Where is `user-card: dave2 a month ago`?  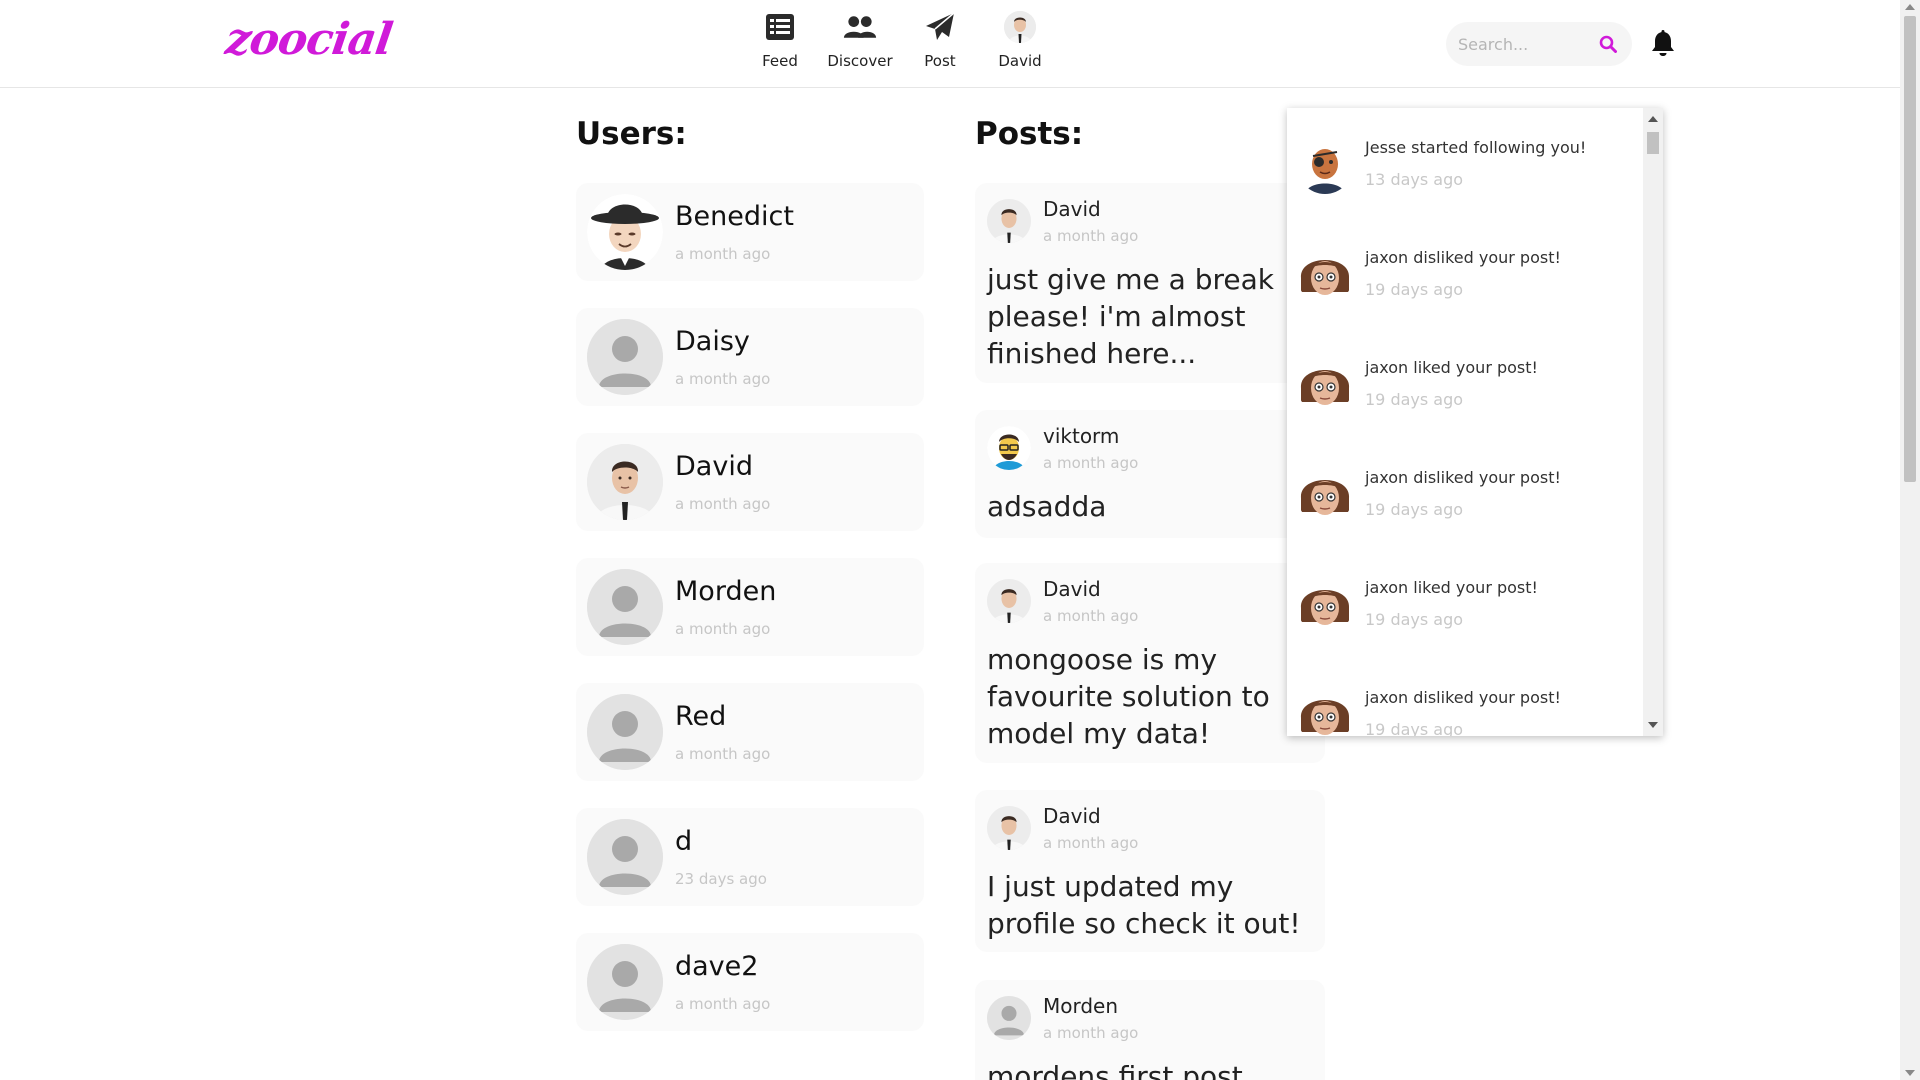
user-card: dave2 a month ago is located at coordinates (750, 982).